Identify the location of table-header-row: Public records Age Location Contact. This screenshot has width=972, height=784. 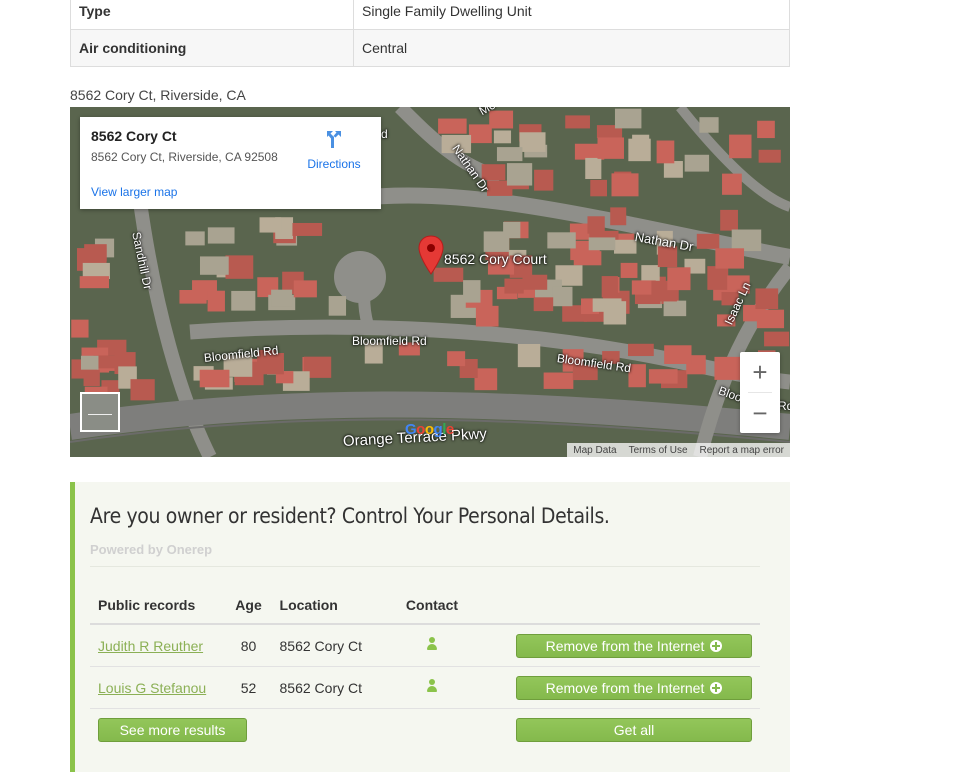
(425, 606).